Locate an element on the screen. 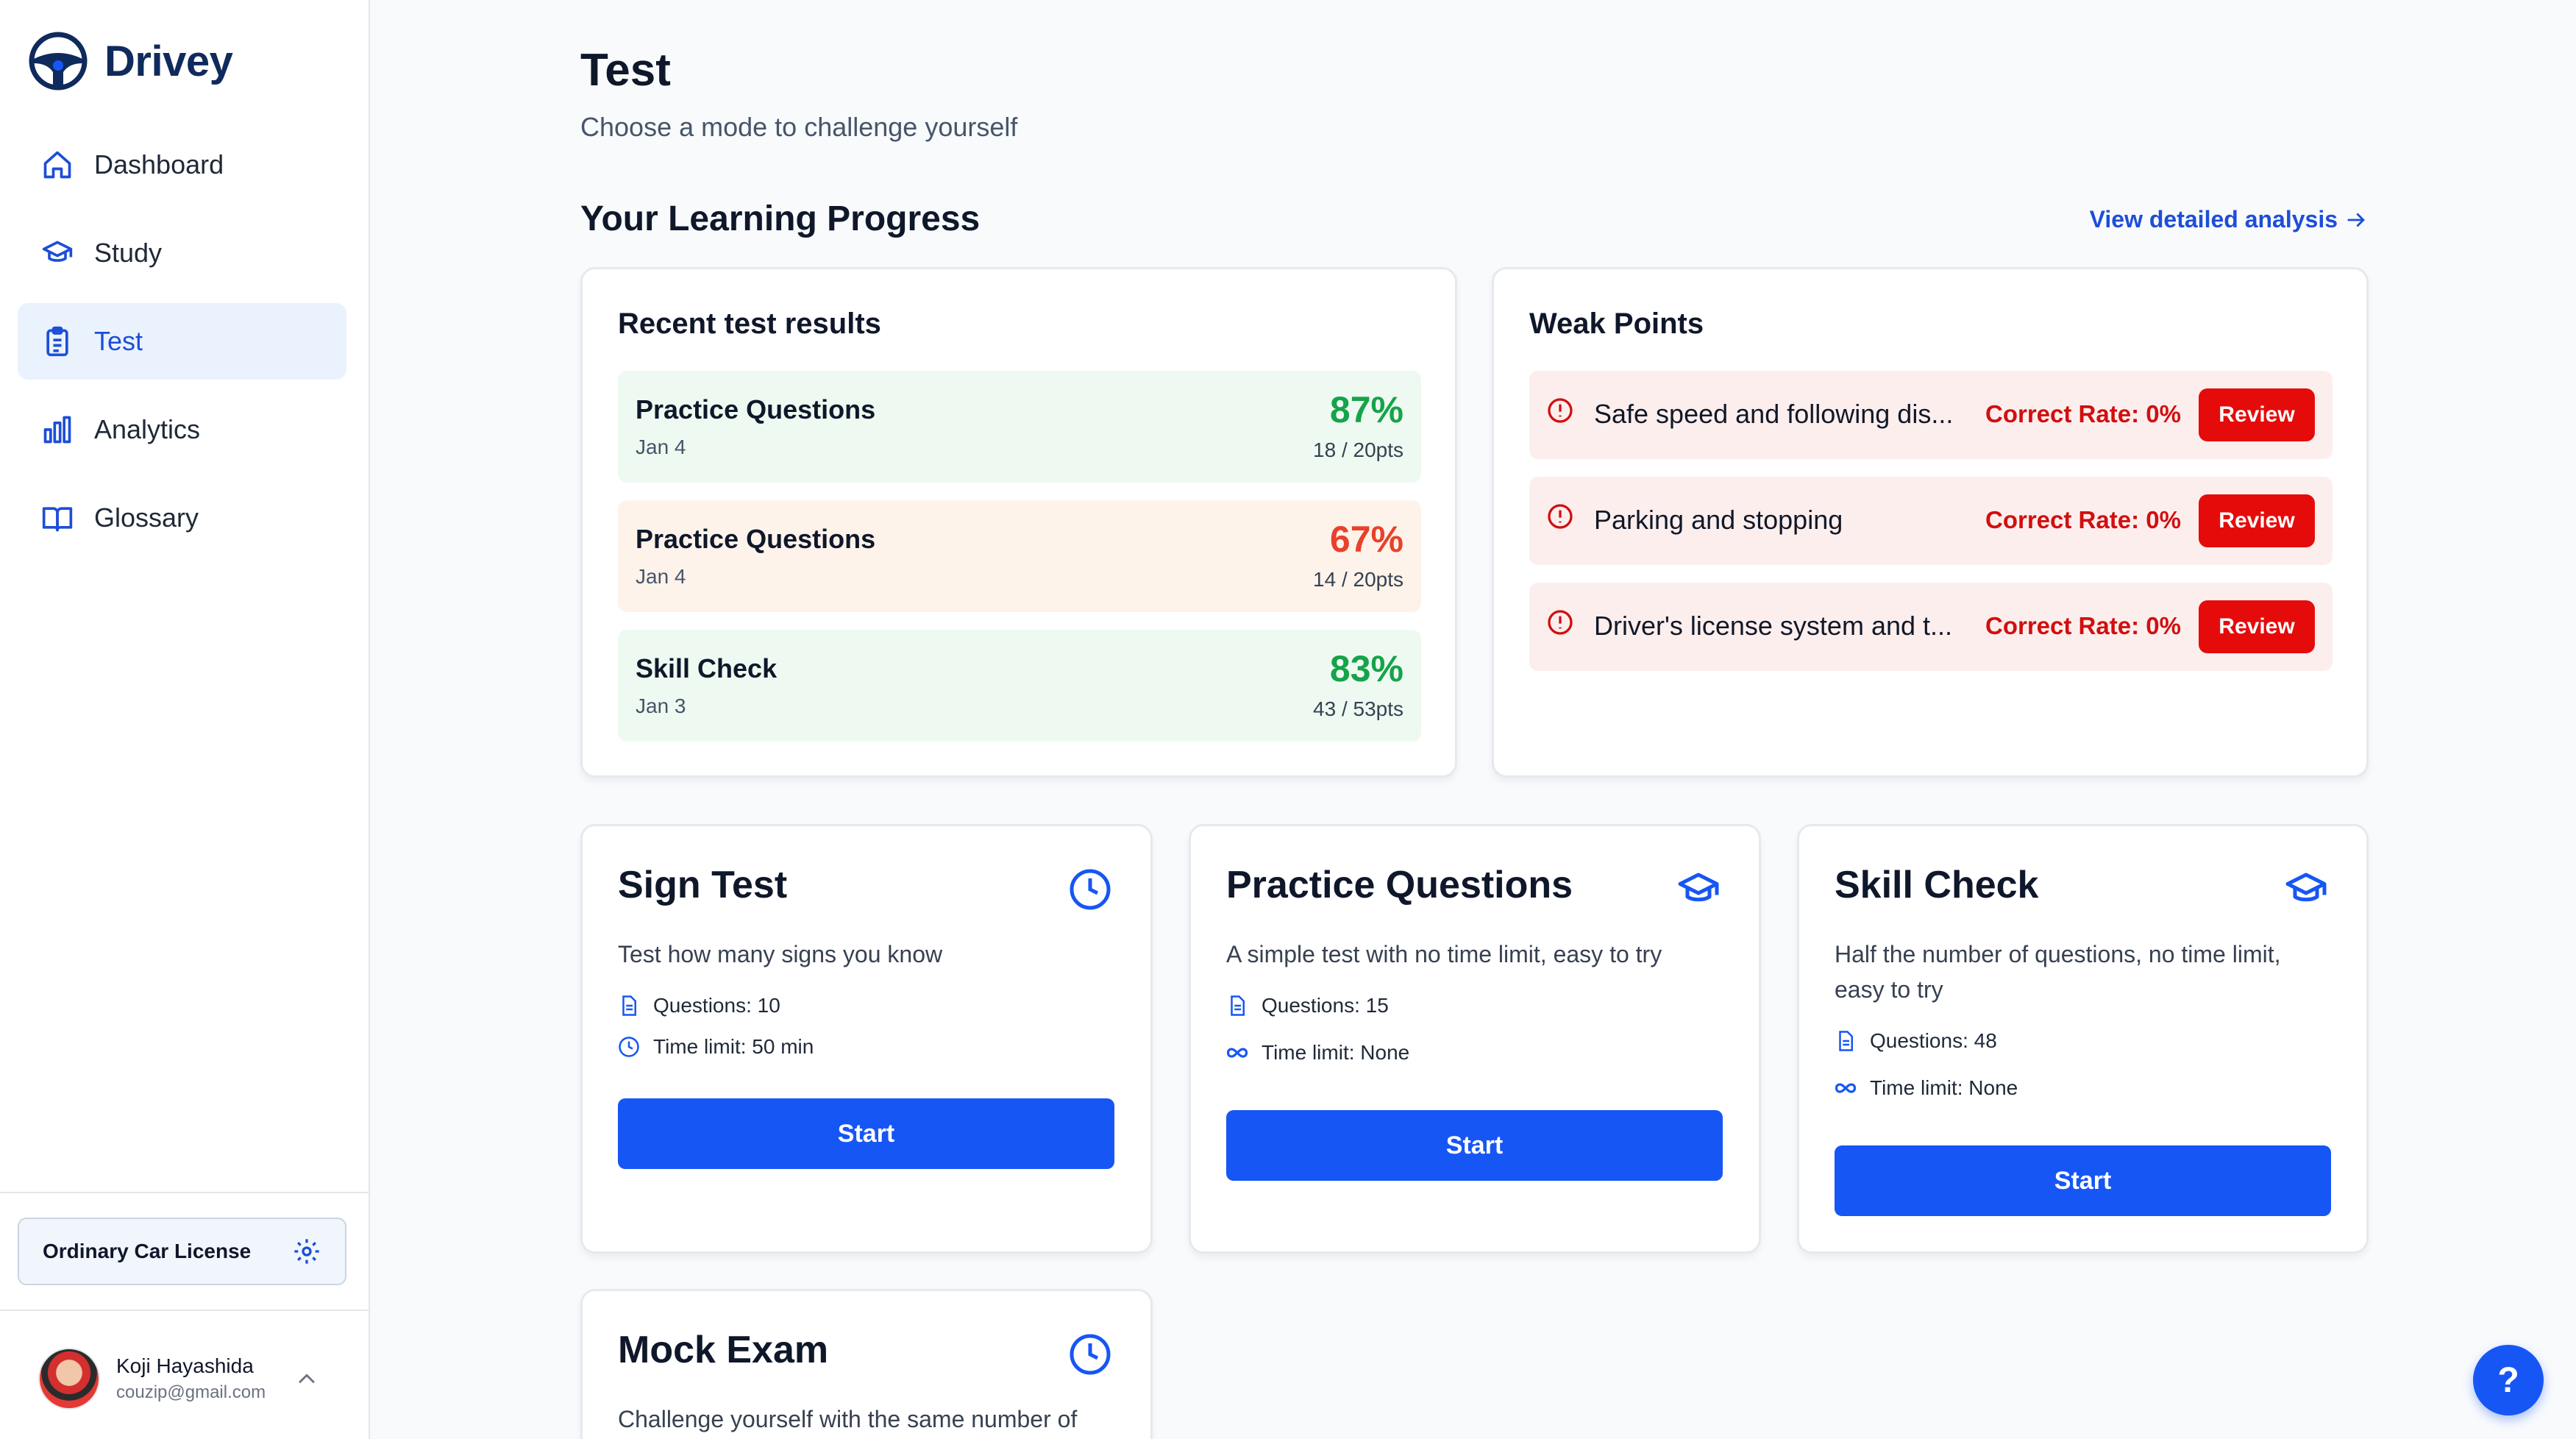  questions-label: Questions: 10 is located at coordinates (716, 1005).